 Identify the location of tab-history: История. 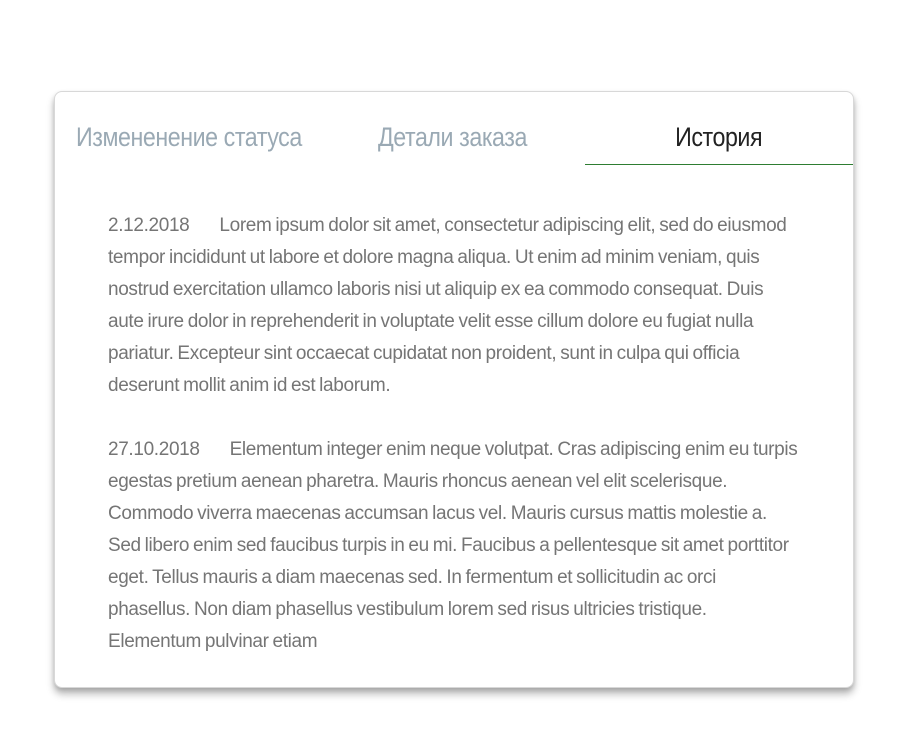
(719, 143).